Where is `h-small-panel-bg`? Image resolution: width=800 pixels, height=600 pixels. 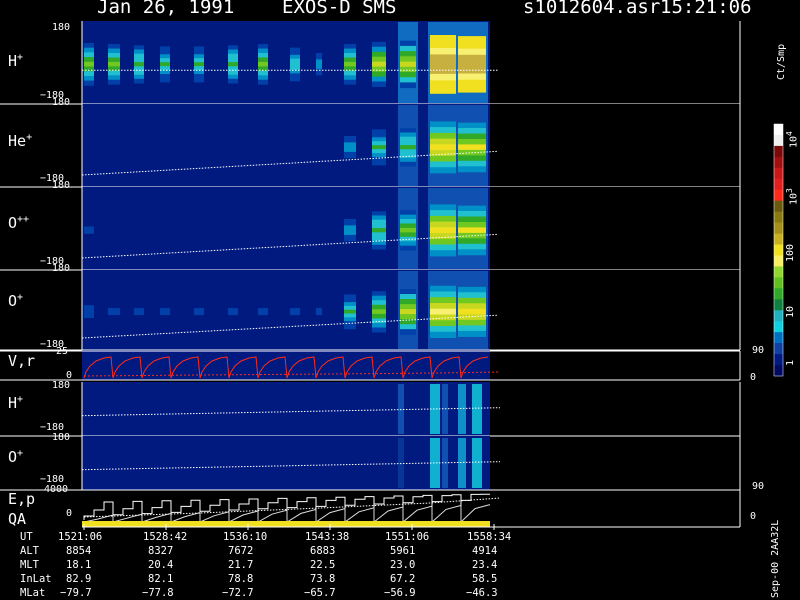 h-small-panel-bg is located at coordinates (286, 409).